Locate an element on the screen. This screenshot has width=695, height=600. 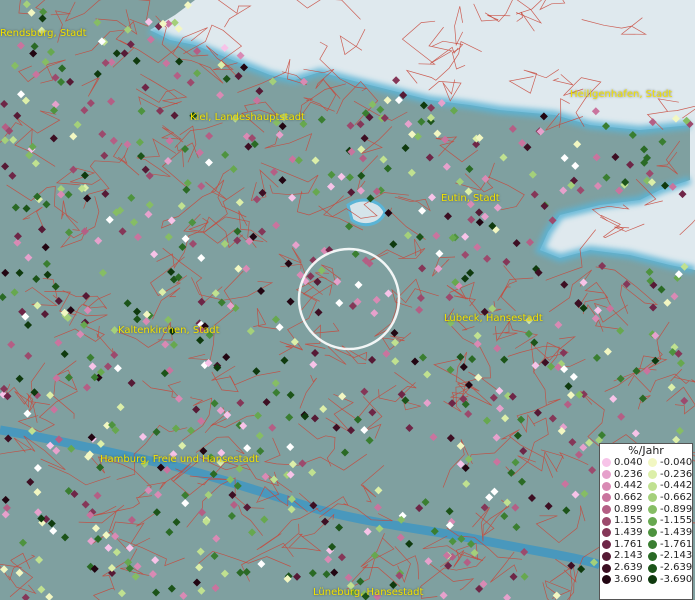
legend-negative-value: -0.236 is located at coordinates (676, 474).